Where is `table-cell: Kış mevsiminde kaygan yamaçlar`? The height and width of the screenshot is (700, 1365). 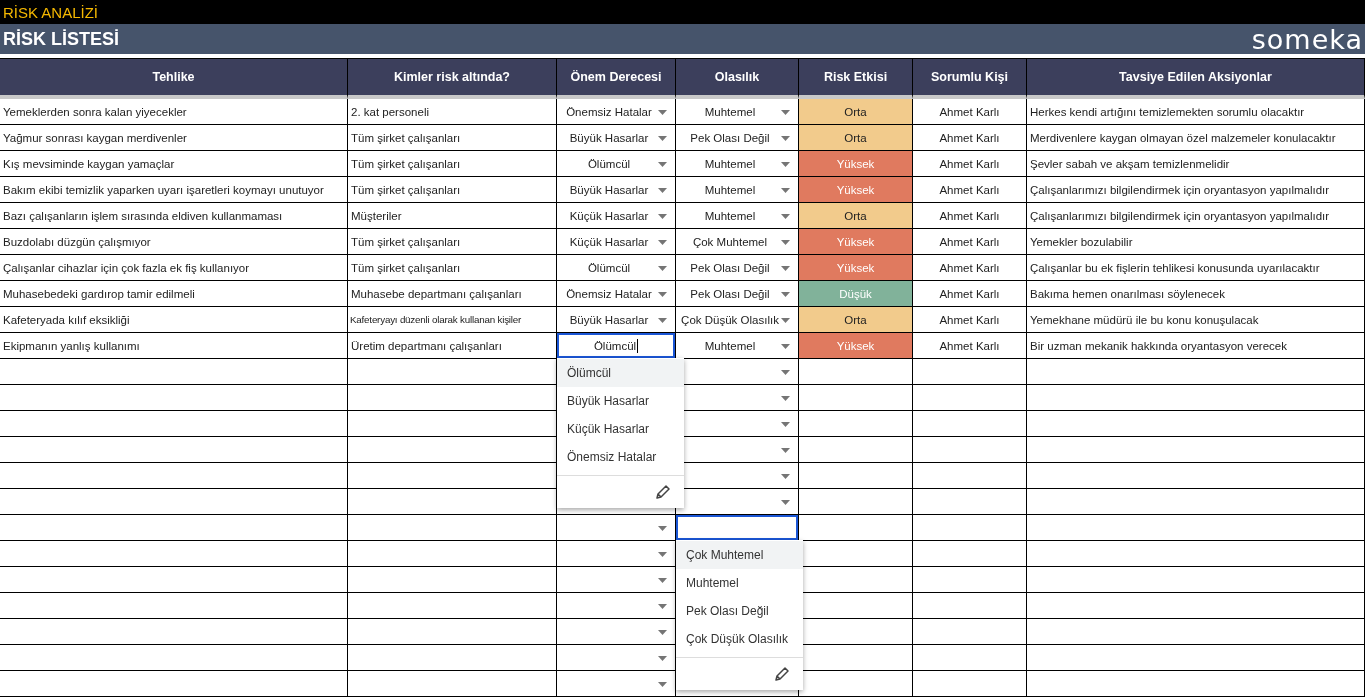
table-cell: Kış mevsiminde kaygan yamaçlar is located at coordinates (174, 164).